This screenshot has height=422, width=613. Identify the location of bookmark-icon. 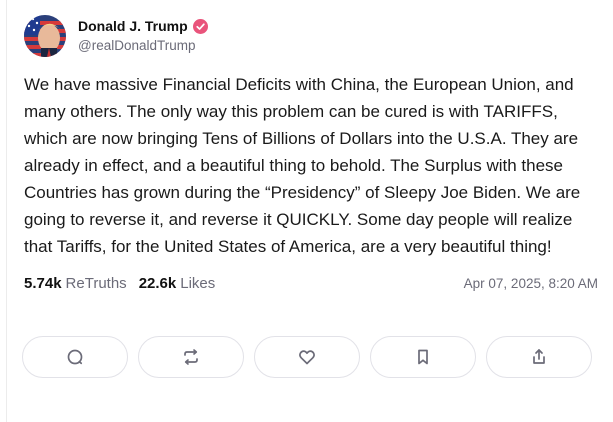
(423, 357).